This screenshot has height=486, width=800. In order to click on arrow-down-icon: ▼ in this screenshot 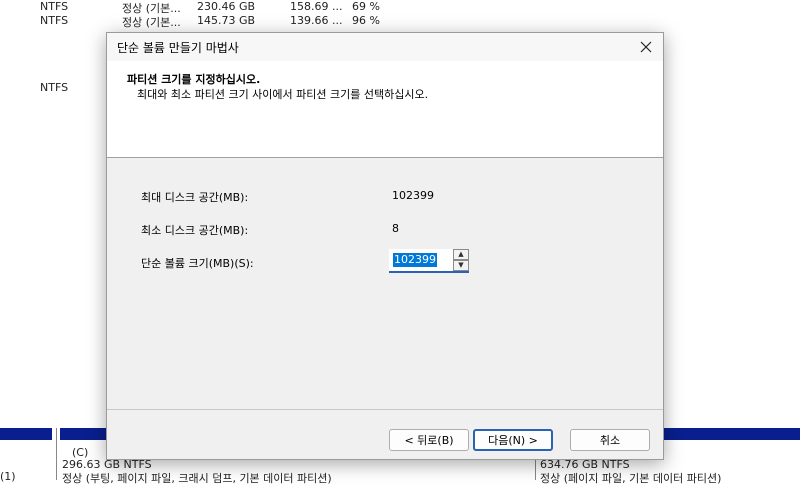, I will do `click(461, 265)`.